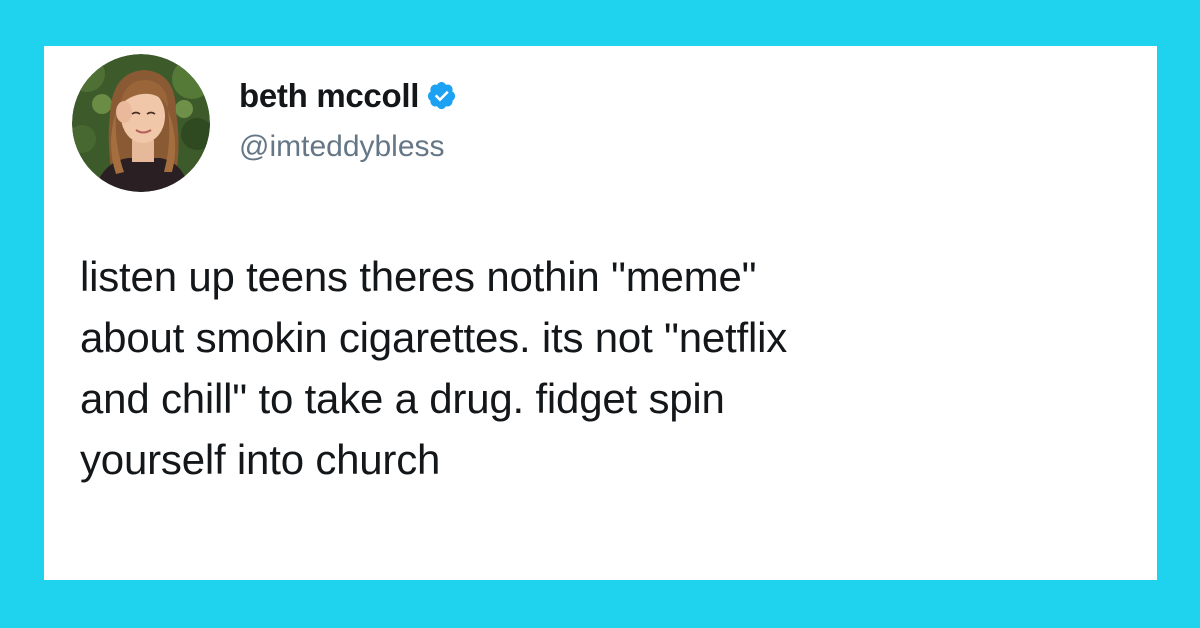 The height and width of the screenshot is (628, 1200). I want to click on display-name: beth mccoll, so click(348, 96).